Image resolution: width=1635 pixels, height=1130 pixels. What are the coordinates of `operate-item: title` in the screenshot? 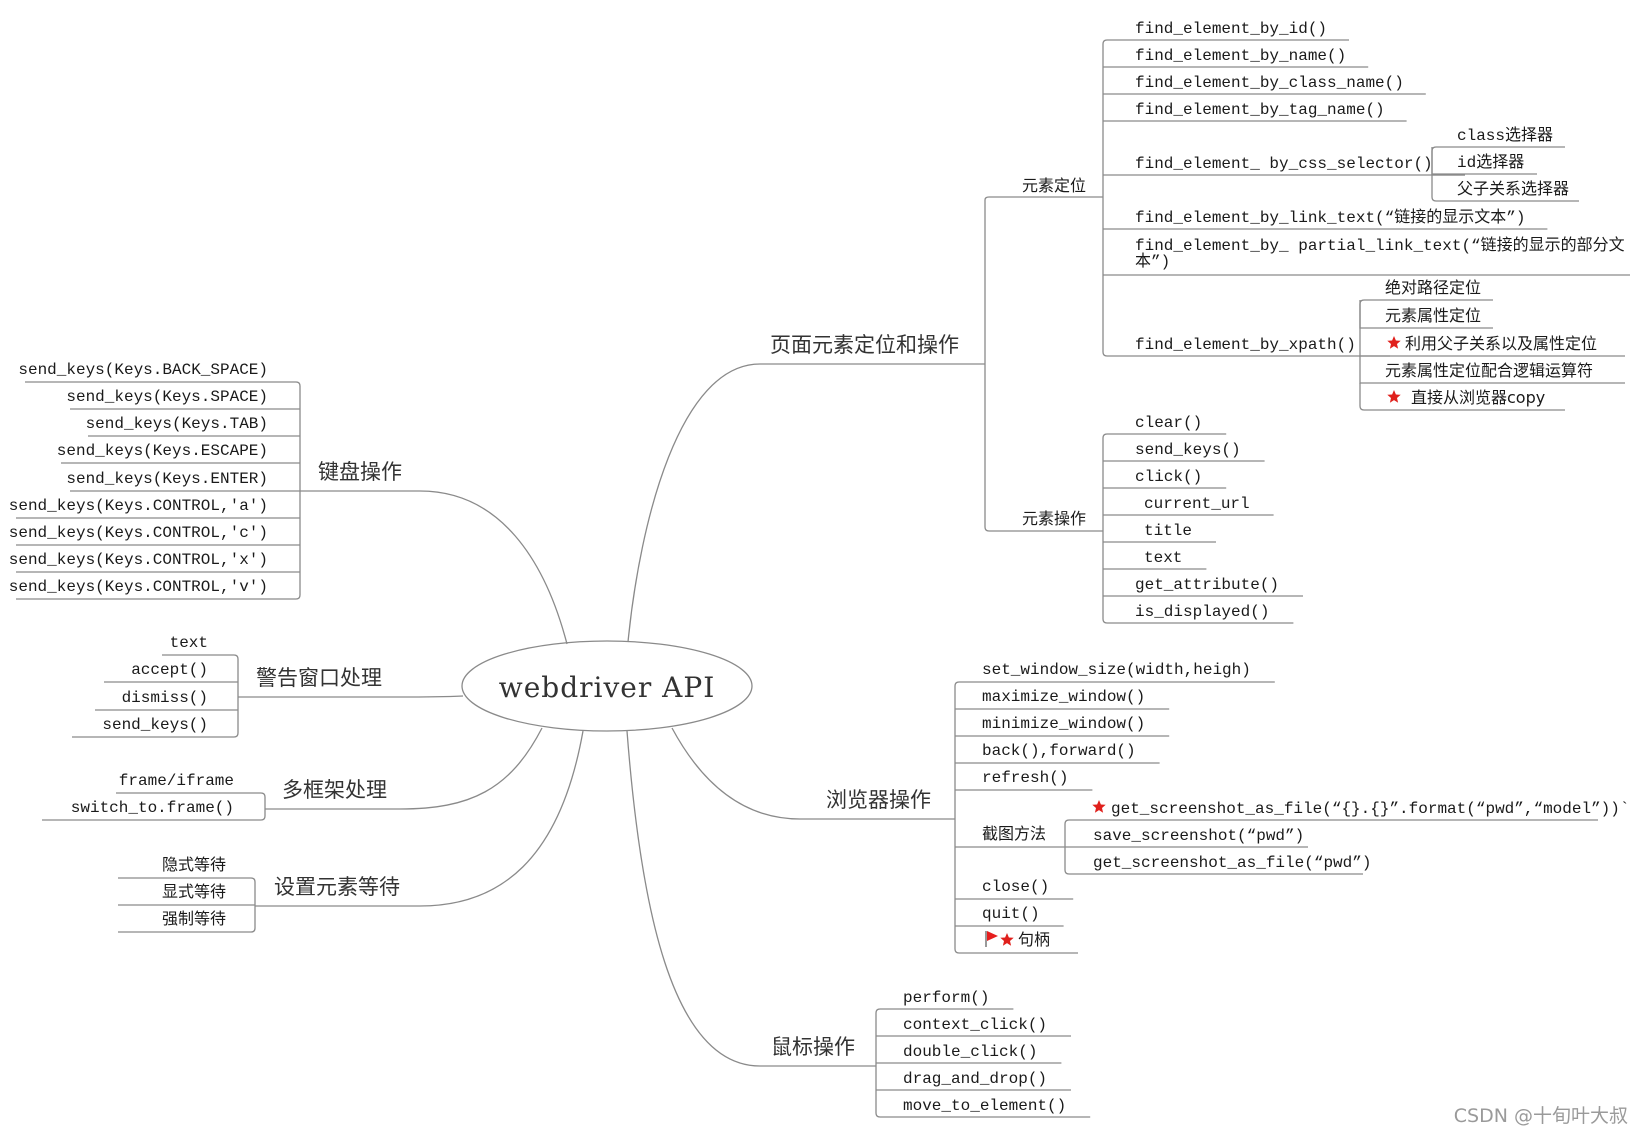 It's located at (1159, 532).